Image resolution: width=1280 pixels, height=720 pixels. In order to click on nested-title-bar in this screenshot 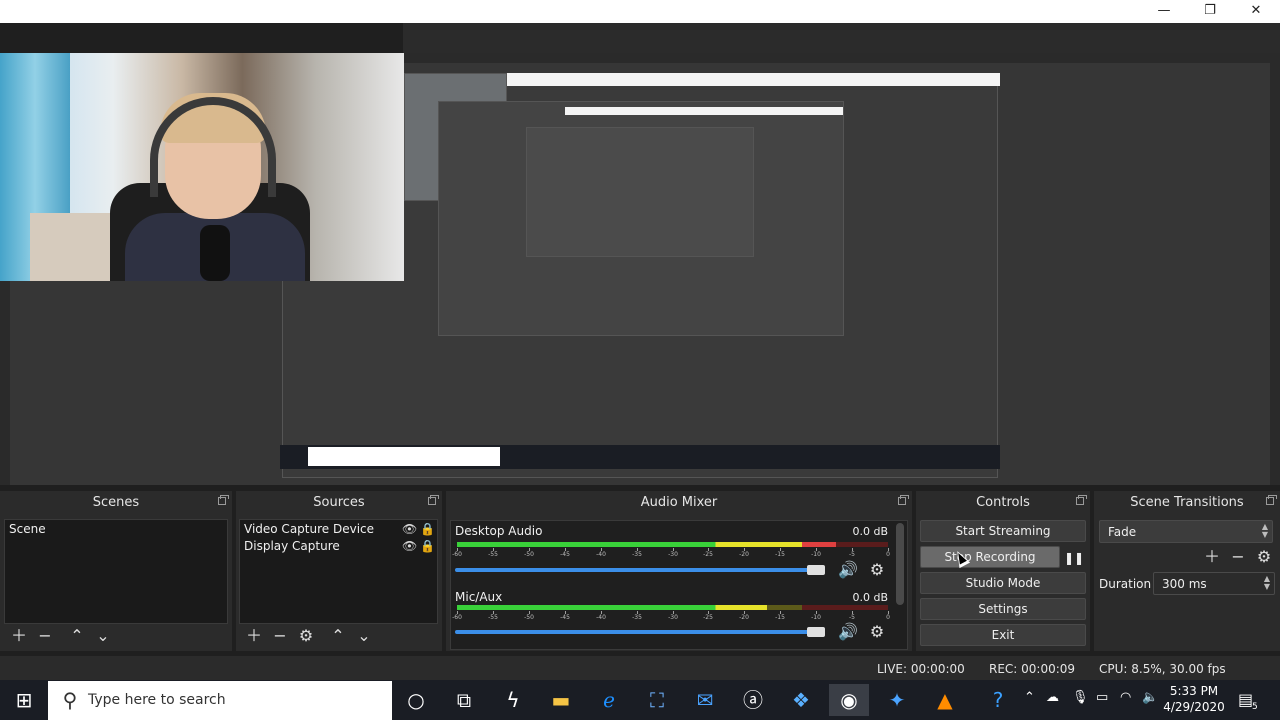, I will do `click(753, 79)`.